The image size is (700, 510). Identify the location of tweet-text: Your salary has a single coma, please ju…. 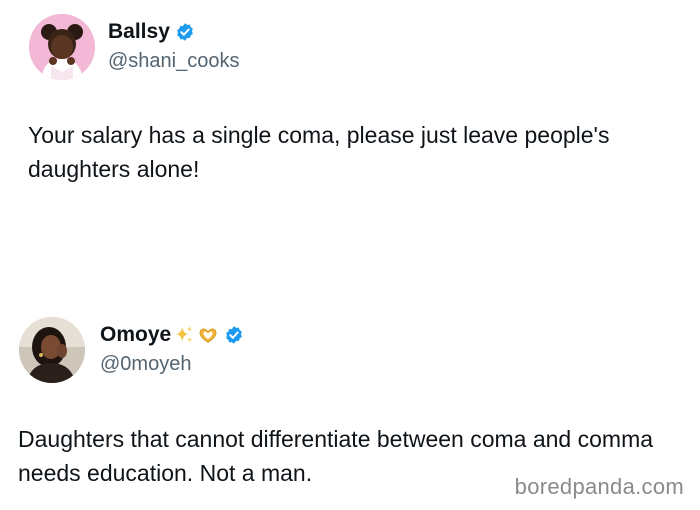
(319, 152).